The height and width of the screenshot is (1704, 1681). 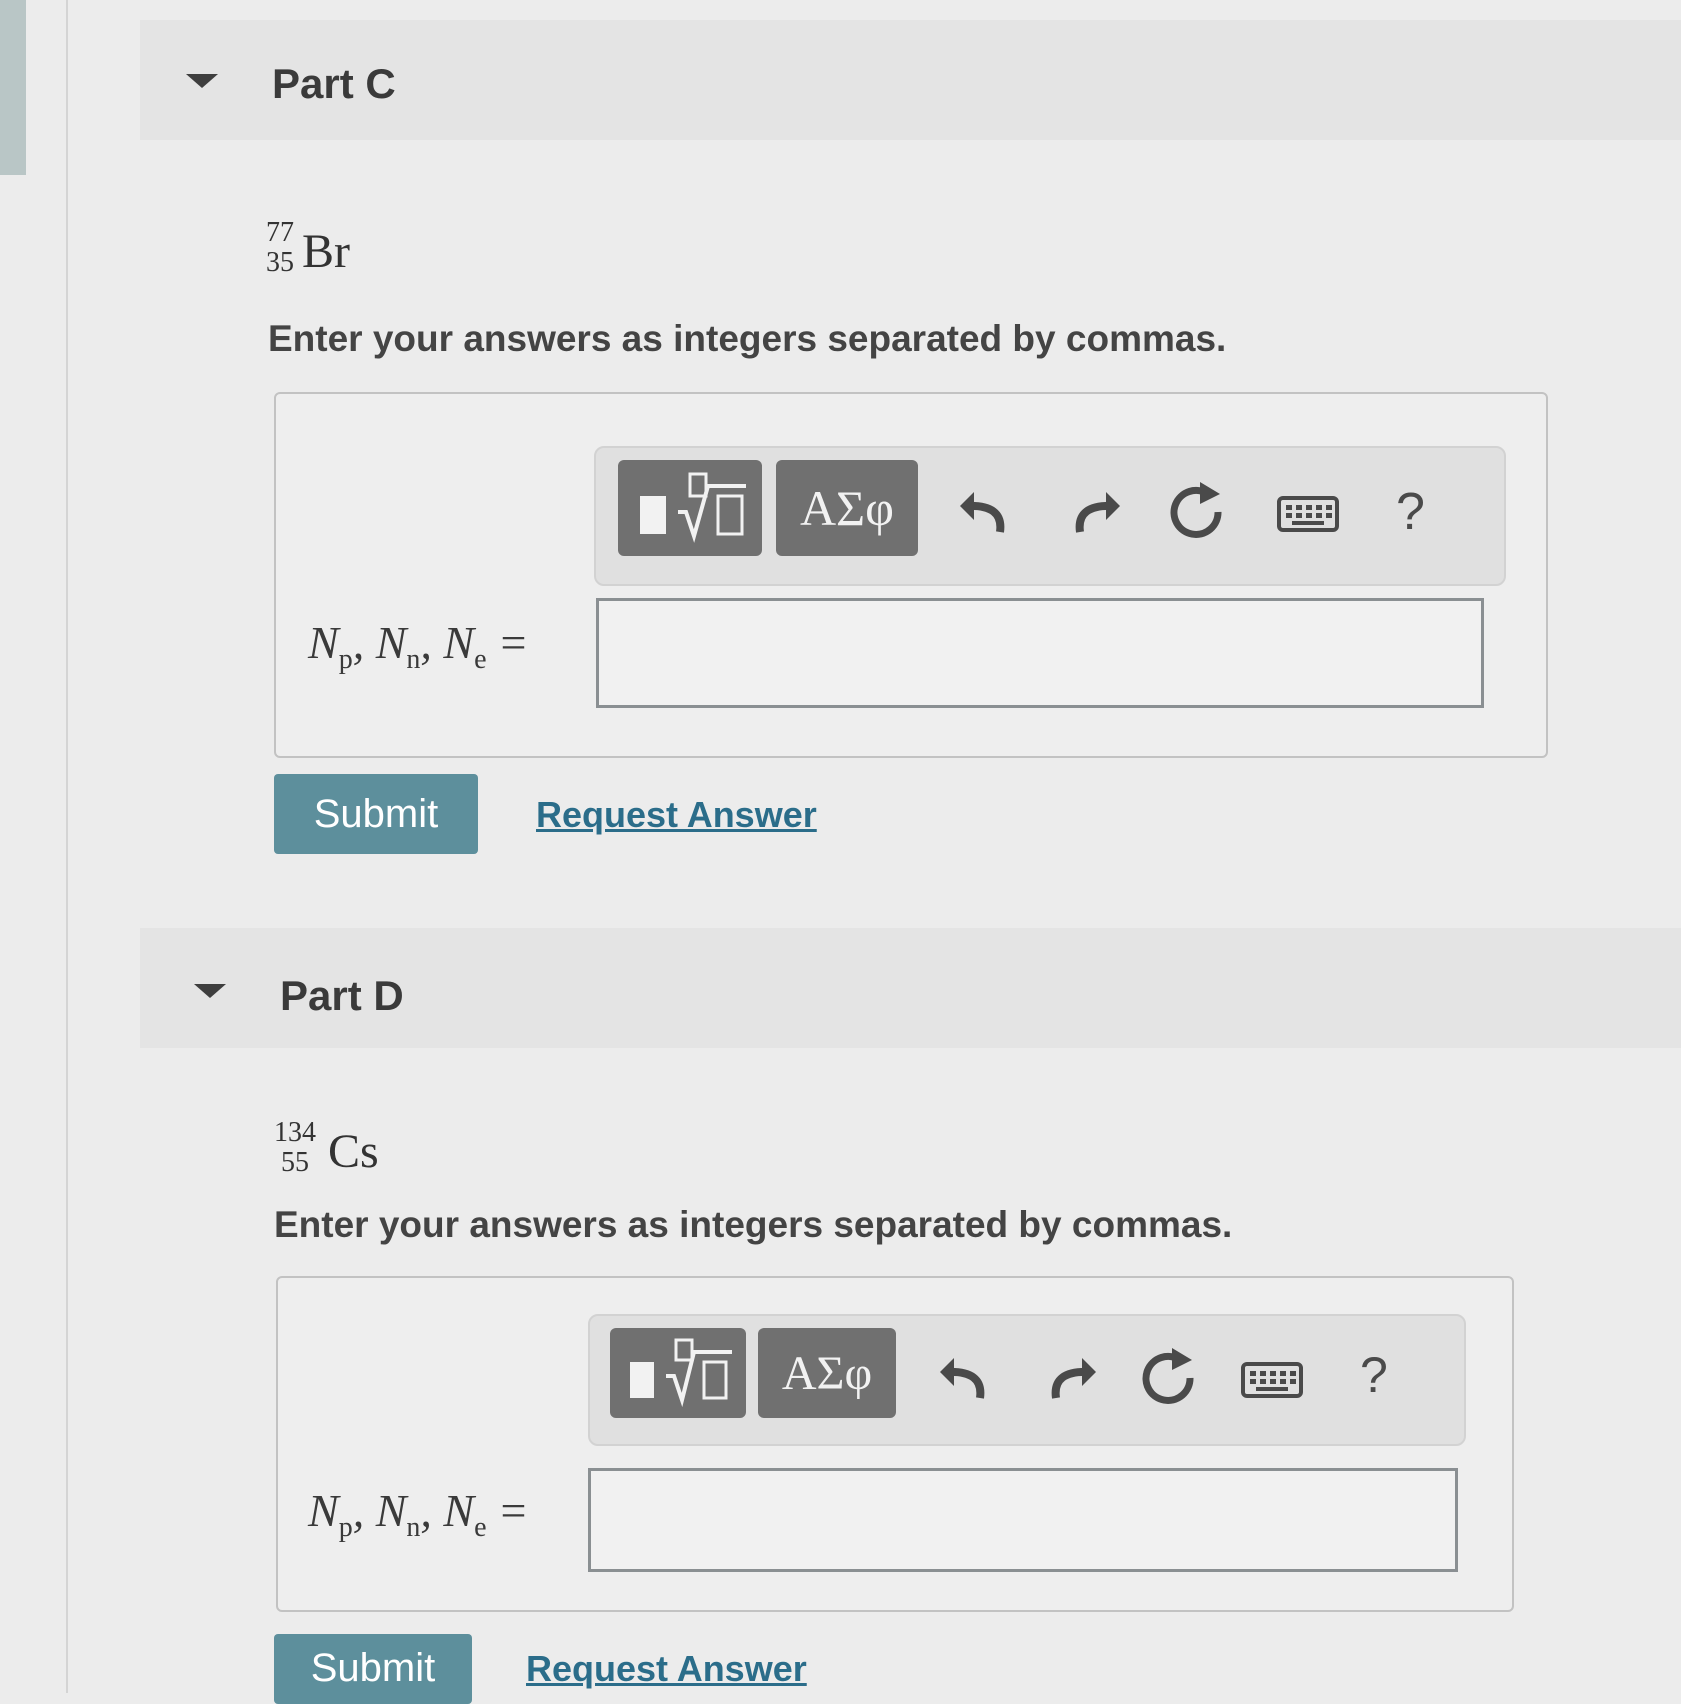 What do you see at coordinates (295, 1162) in the screenshot?
I see `atomic-number: 55` at bounding box center [295, 1162].